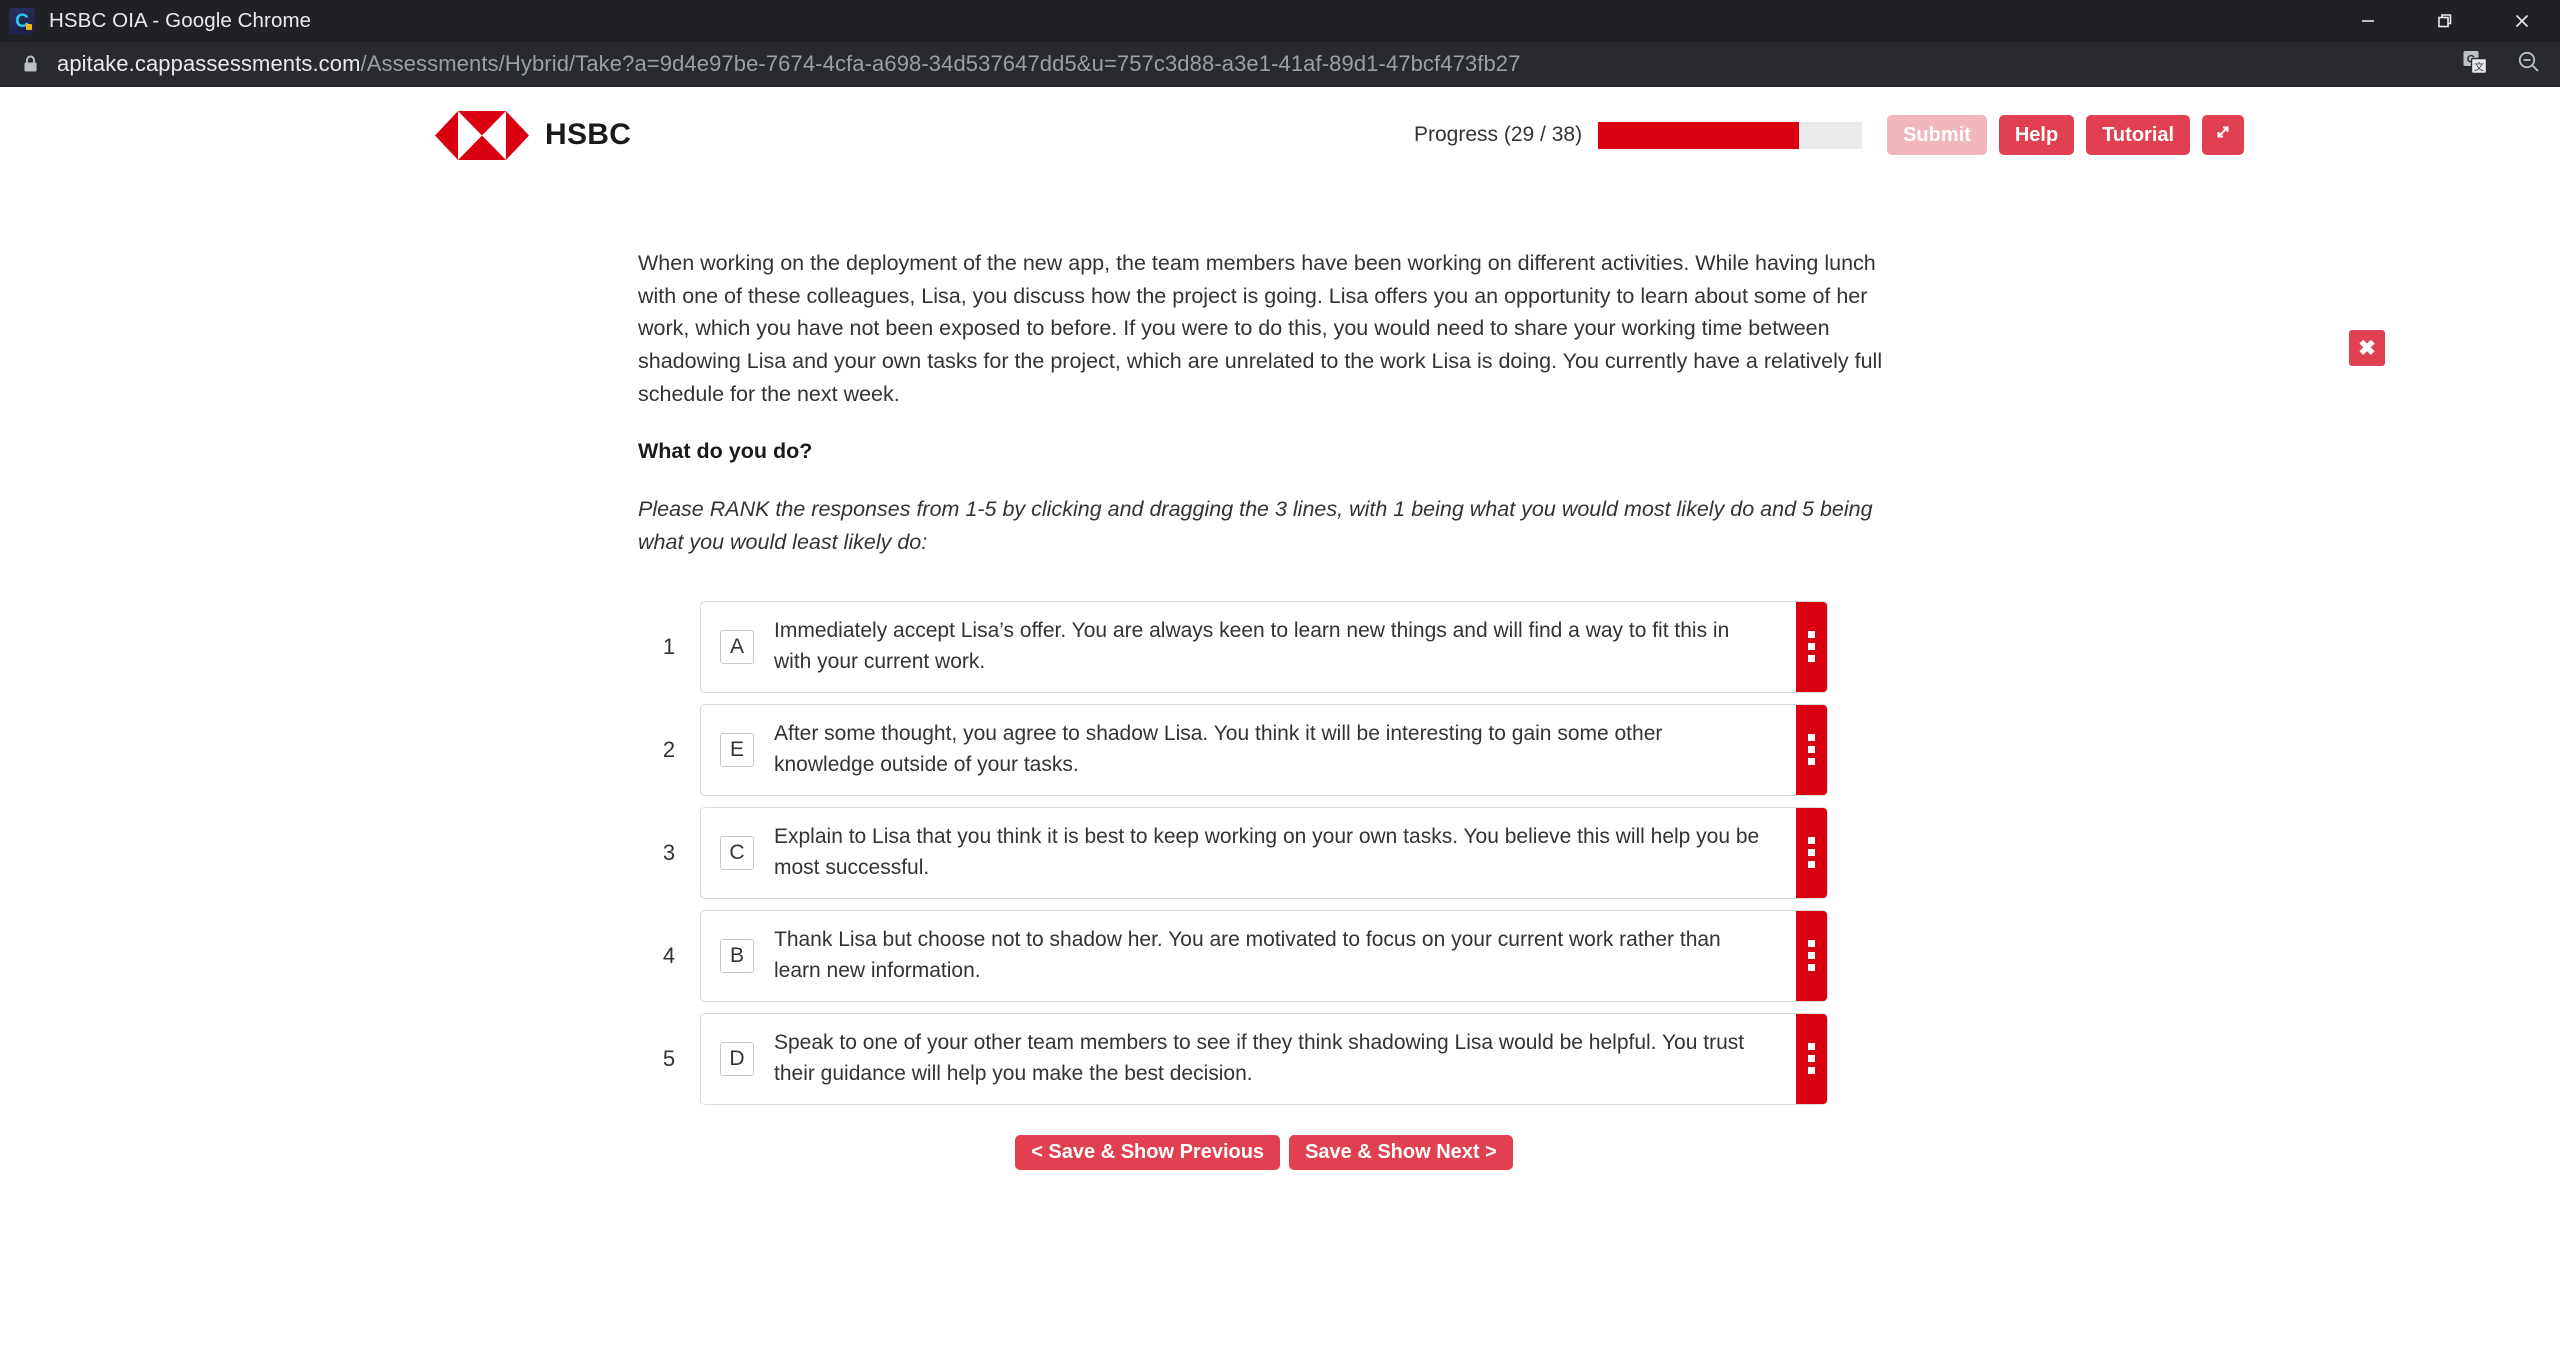  I want to click on header-controls: Progress (29 / 38) Submit Help Tutorial, so click(1829, 135).